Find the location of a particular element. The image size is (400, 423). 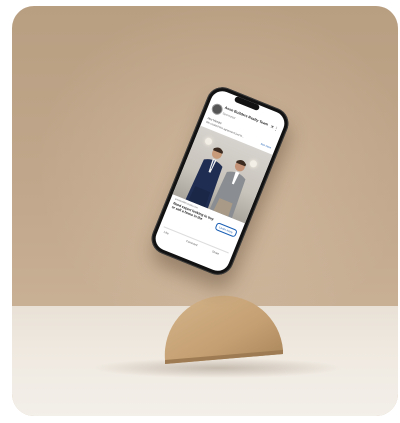

more-options-icon: ⋮ is located at coordinates (276, 128).